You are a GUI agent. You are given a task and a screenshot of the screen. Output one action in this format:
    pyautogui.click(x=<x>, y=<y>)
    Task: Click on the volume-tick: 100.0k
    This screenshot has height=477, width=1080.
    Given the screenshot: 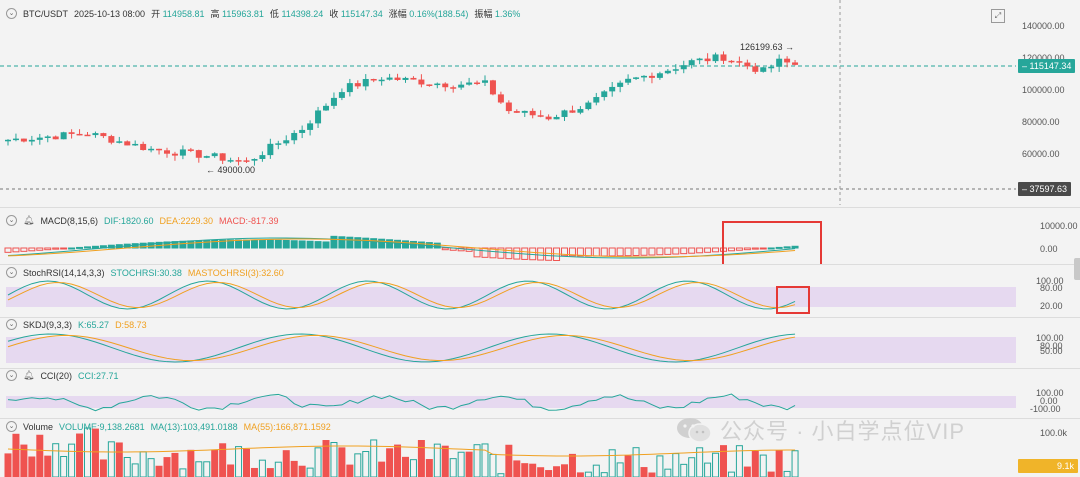 What is the action you would take?
    pyautogui.click(x=1054, y=433)
    